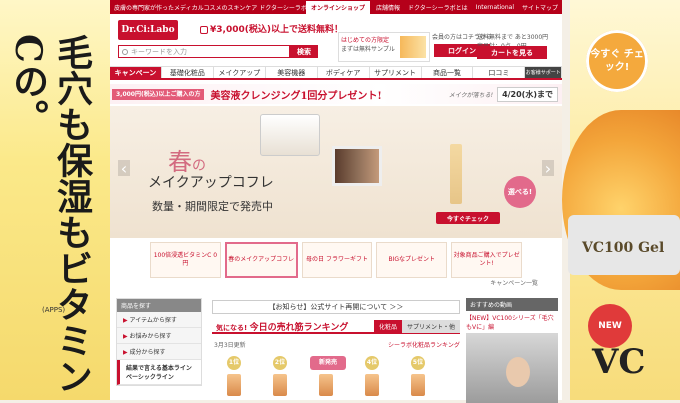  I want to click on ranking-item: 4位, so click(372, 378).